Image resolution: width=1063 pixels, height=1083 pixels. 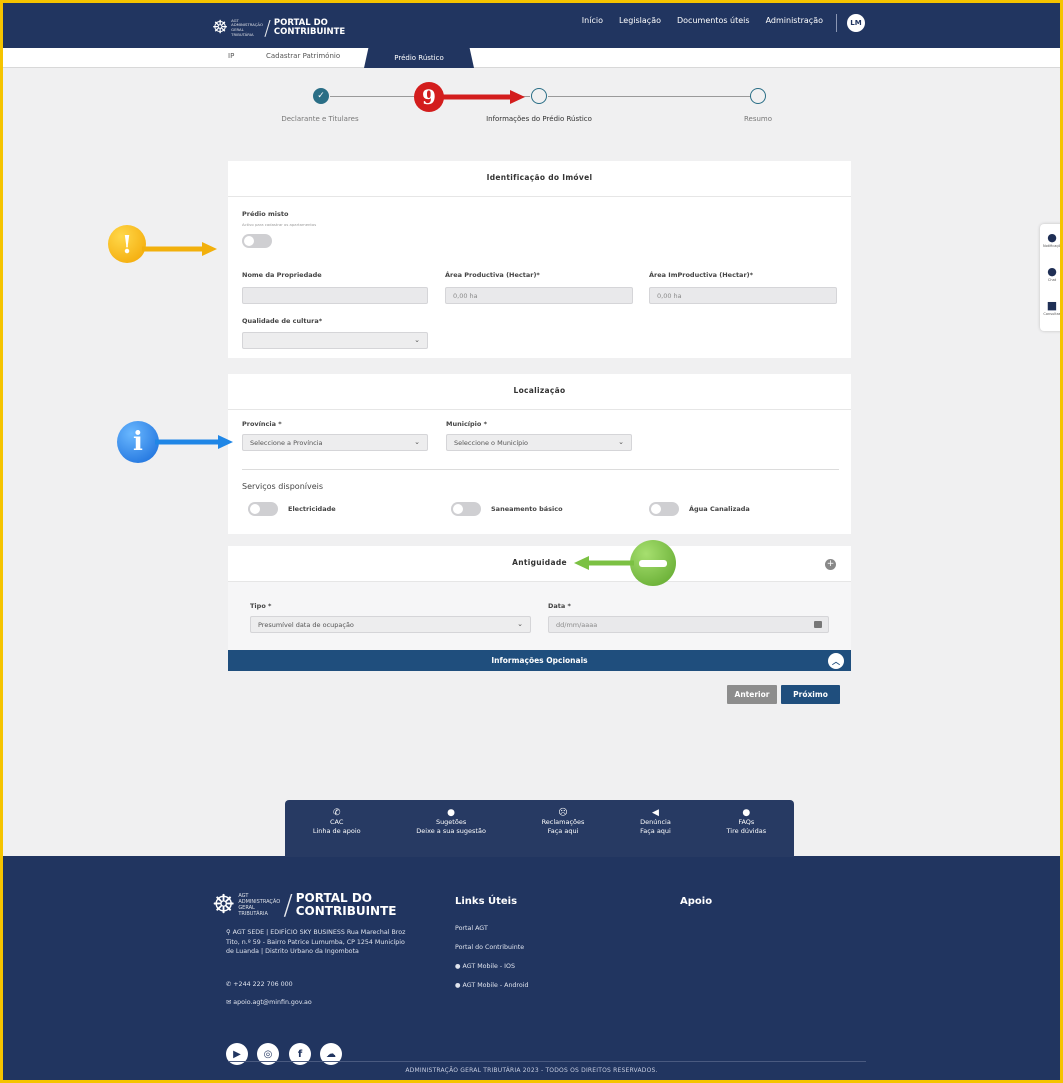 What do you see at coordinates (539, 660) in the screenshot?
I see `informacoes-opcionais-bar: Informações Opcionais` at bounding box center [539, 660].